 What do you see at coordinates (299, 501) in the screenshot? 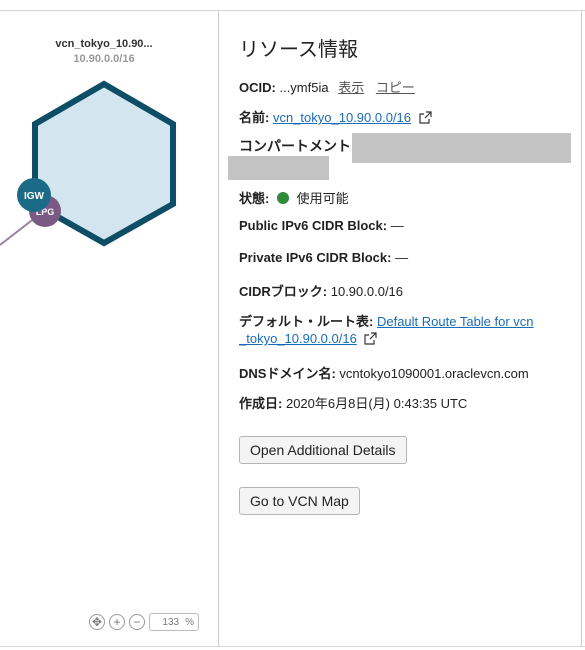
I see `go-to-vcn-map-button: Go to VCN Map` at bounding box center [299, 501].